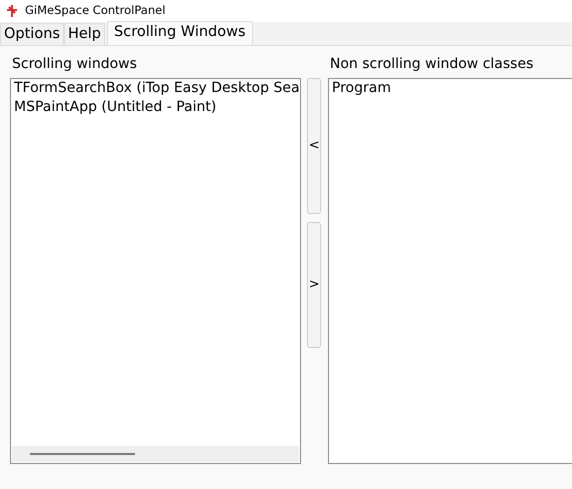  I want to click on list-item: Program, so click(450, 88).